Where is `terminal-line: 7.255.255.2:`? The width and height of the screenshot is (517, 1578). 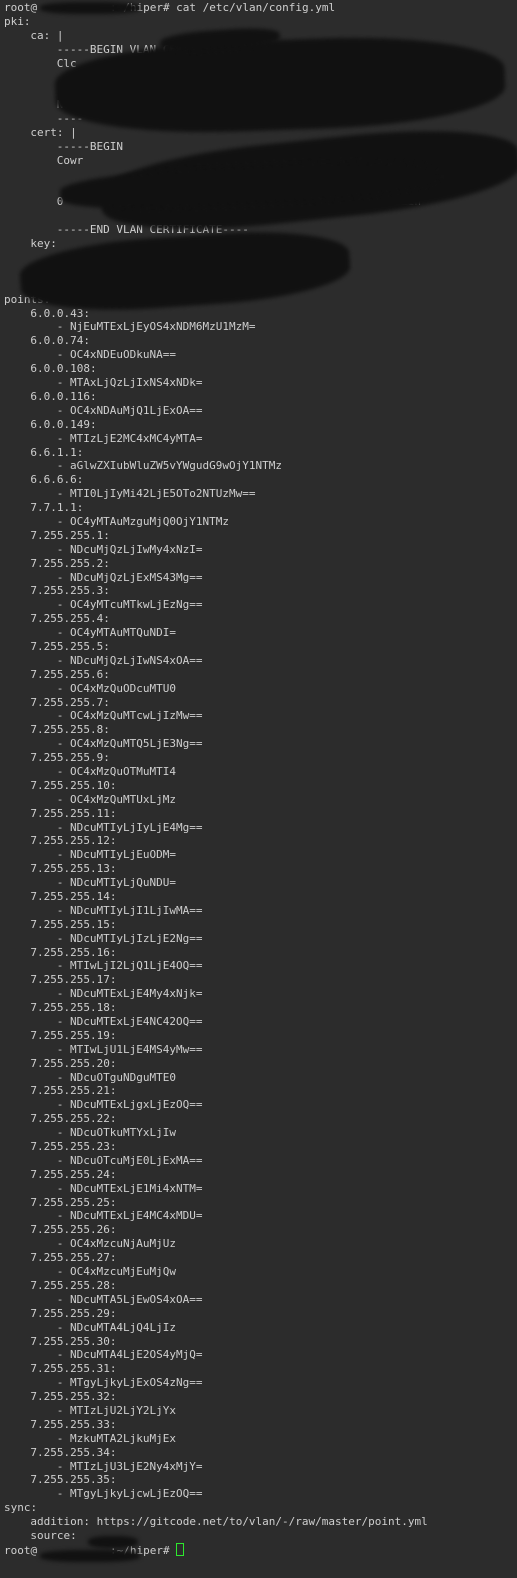
terminal-line: 7.255.255.2: is located at coordinates (260, 564).